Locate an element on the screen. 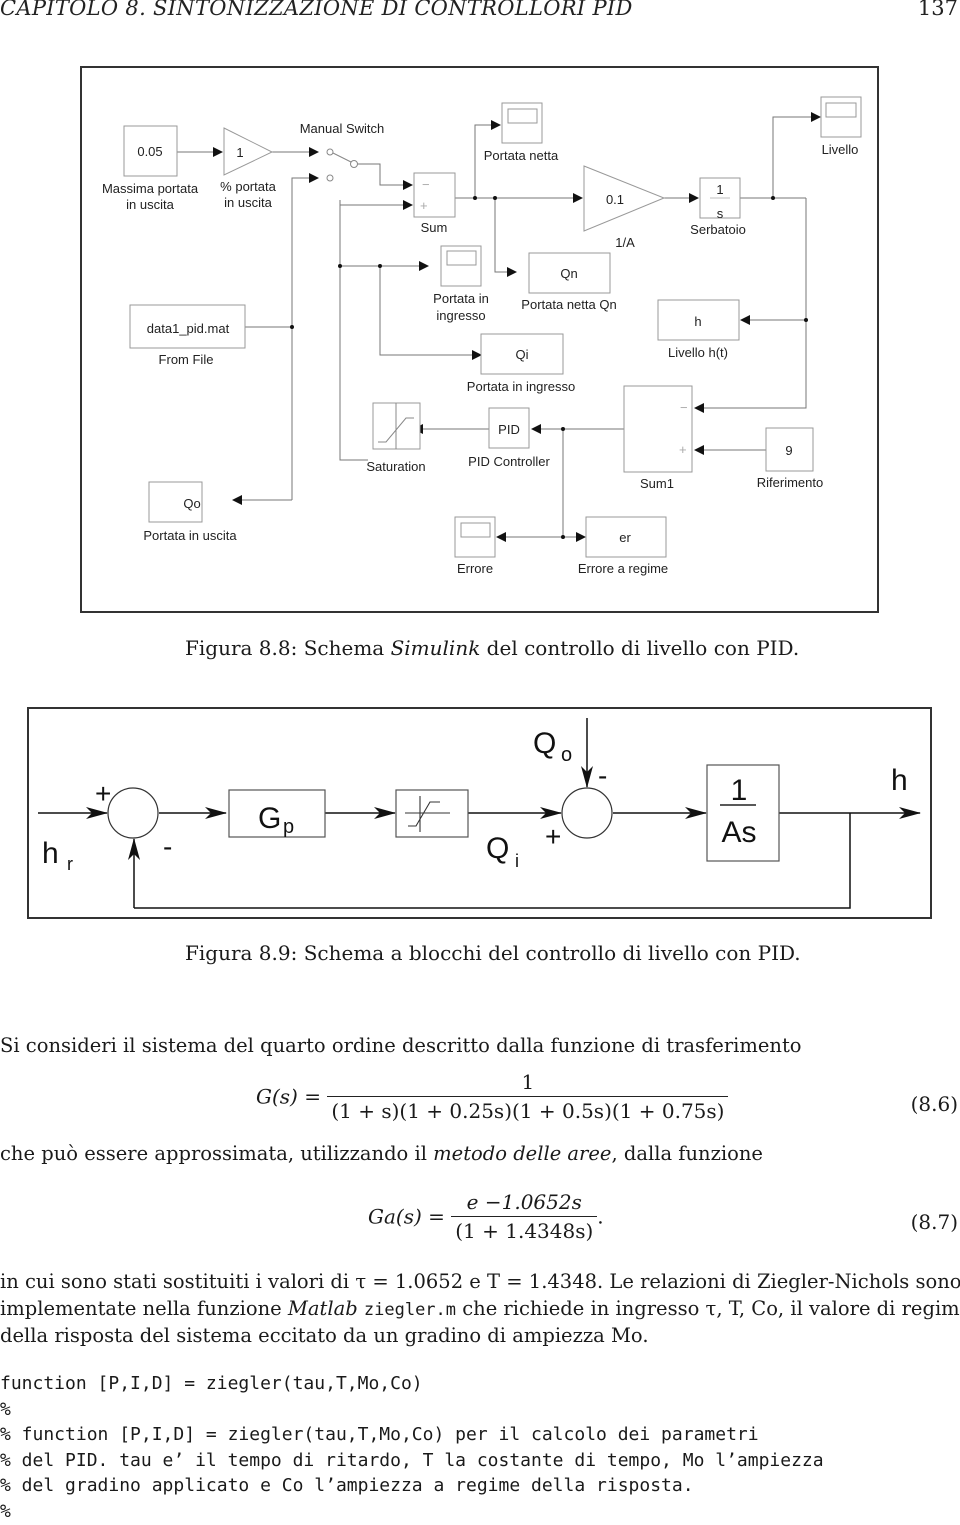  sum-label: Sum is located at coordinates (434, 227).